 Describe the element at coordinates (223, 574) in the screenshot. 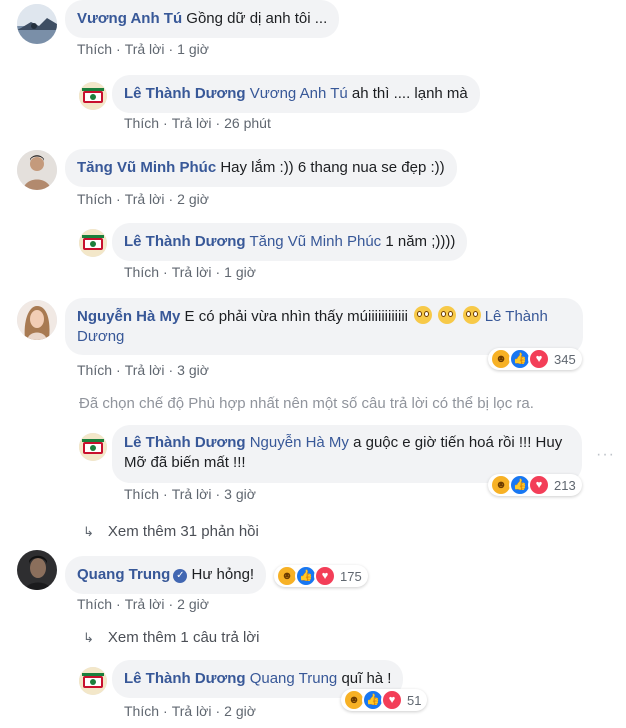

I see `comment-text: Hư hỏng!` at that location.